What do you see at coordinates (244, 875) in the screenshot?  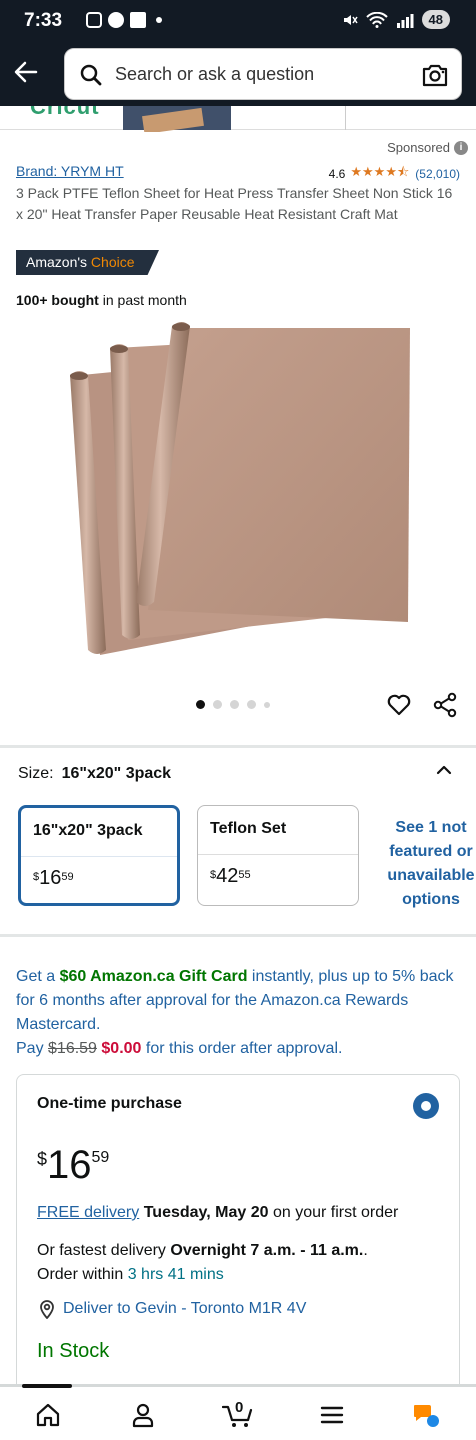 I see `price-cents: 55` at bounding box center [244, 875].